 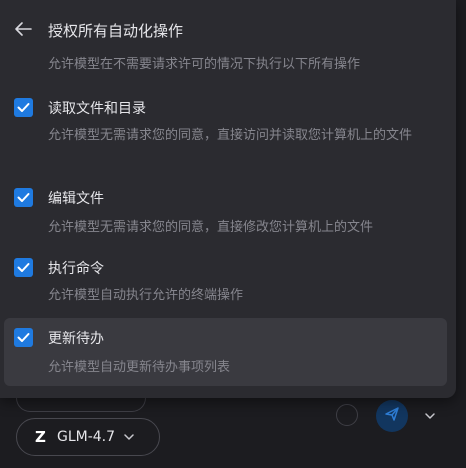 What do you see at coordinates (347, 415) in the screenshot?
I see `context-ring-button` at bounding box center [347, 415].